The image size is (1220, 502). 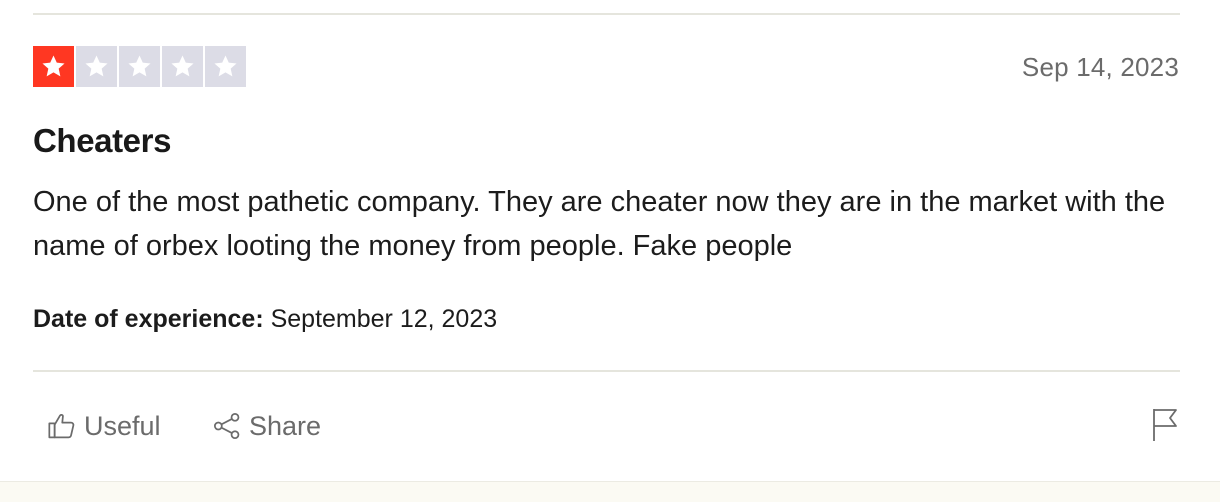 I want to click on star-filled, so click(x=53, y=66).